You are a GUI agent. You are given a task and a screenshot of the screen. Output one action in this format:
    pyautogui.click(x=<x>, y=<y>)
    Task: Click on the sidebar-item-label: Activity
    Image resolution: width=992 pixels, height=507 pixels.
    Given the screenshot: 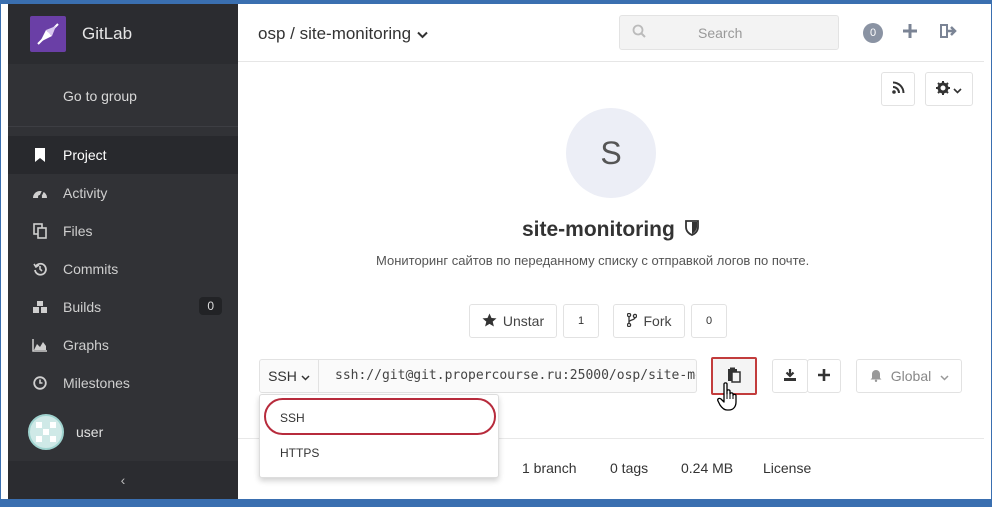 What is the action you would take?
    pyautogui.click(x=85, y=193)
    